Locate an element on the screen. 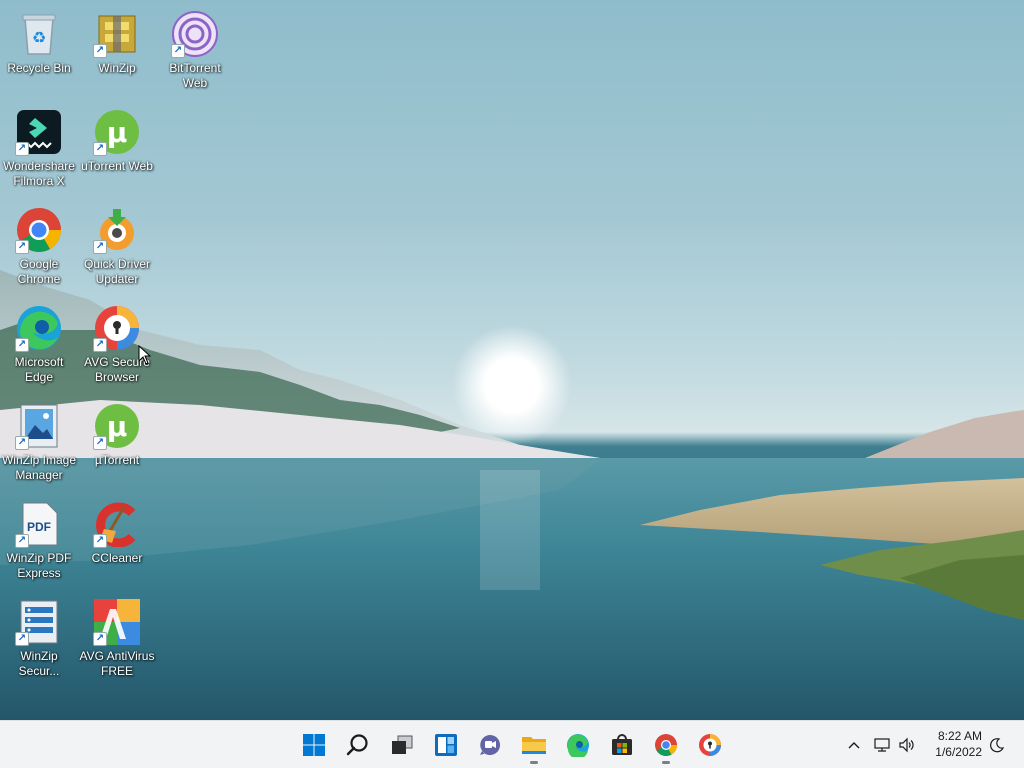  network-icon is located at coordinates (882, 745).